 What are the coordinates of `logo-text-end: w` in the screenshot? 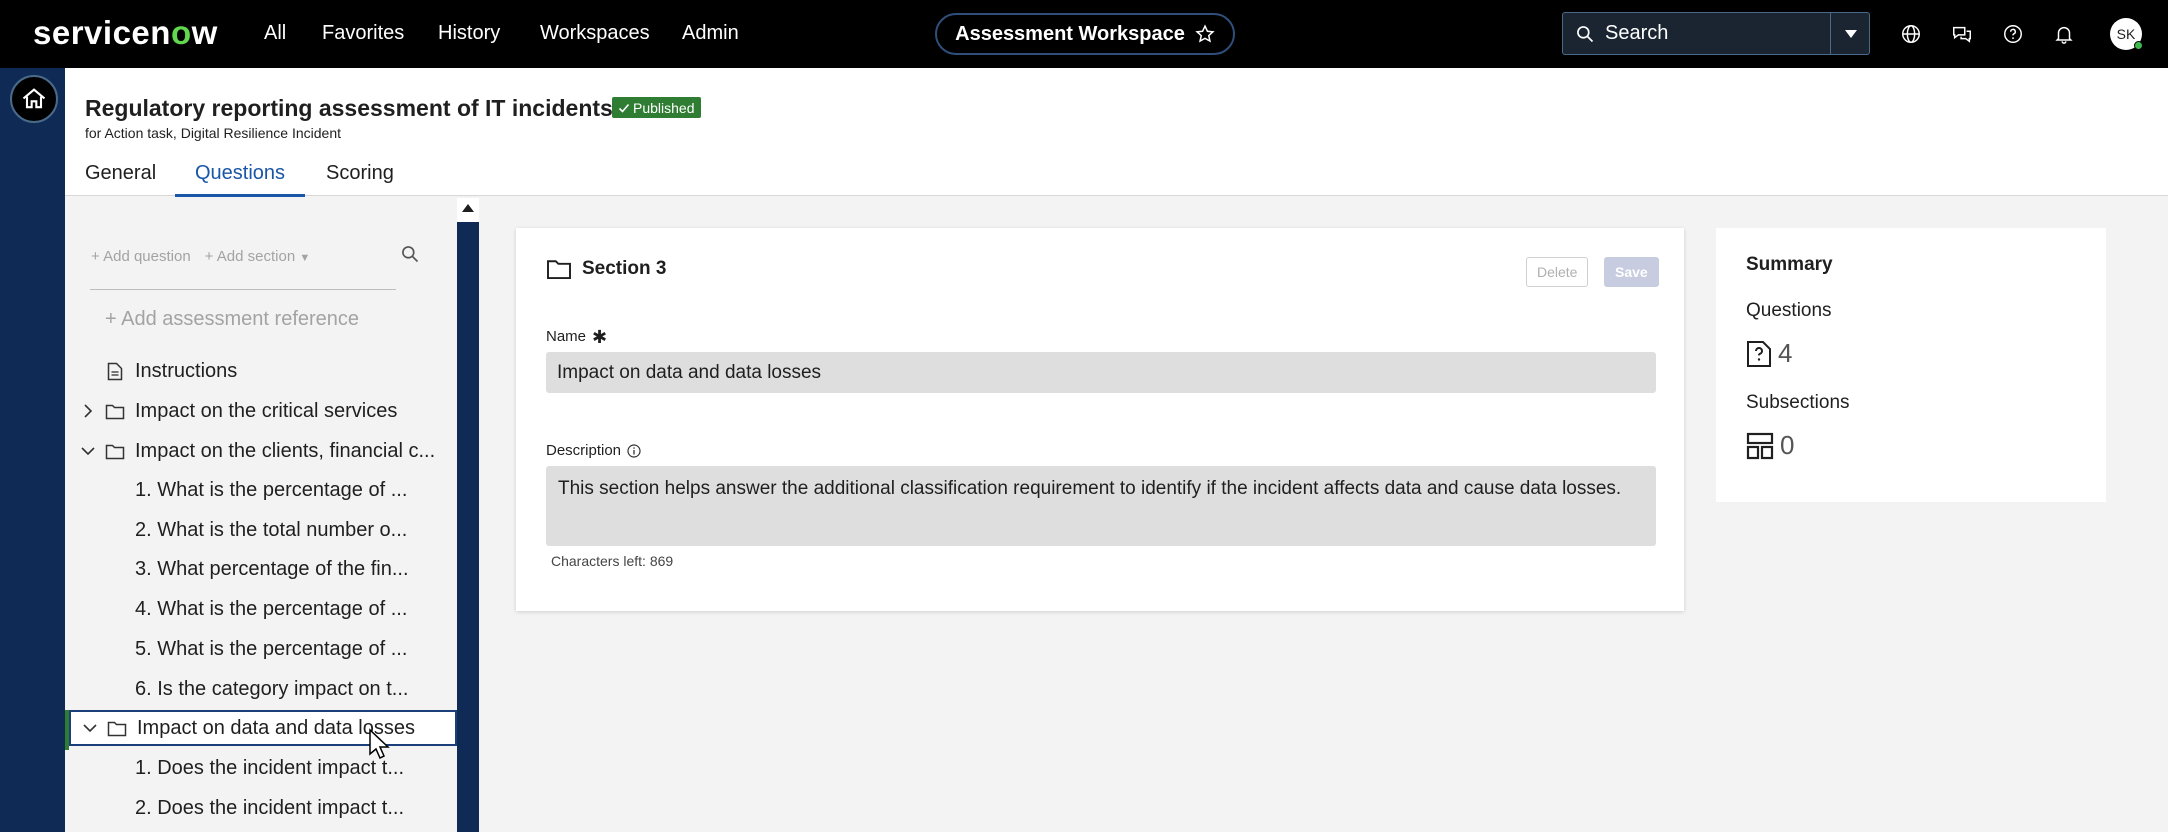 It's located at (204, 32).